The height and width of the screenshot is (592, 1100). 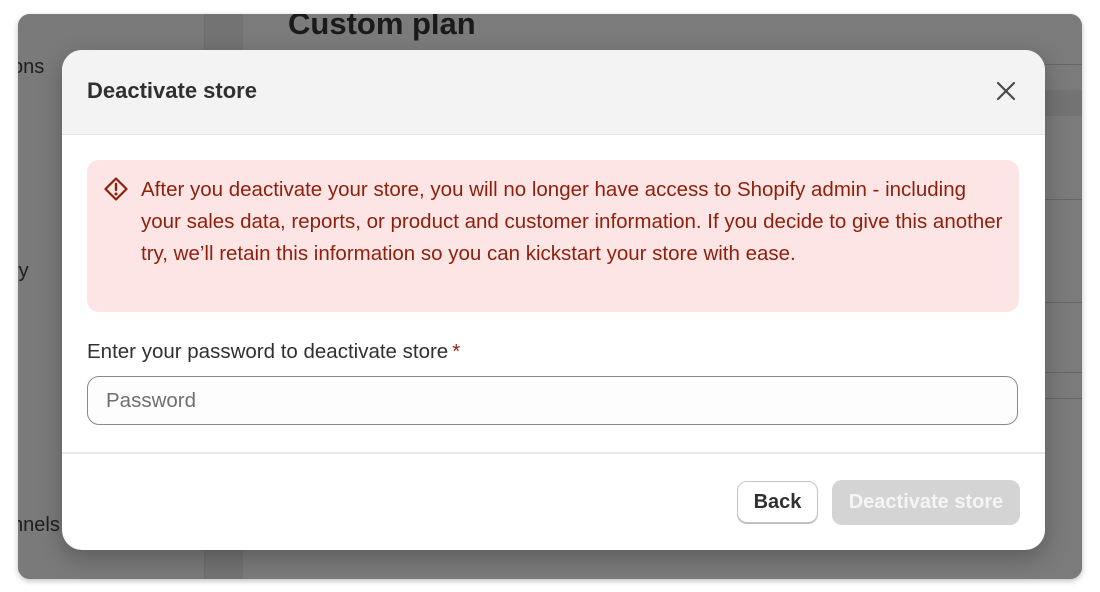 What do you see at coordinates (31, 67) in the screenshot?
I see `sidebar-item-fragment: ons` at bounding box center [31, 67].